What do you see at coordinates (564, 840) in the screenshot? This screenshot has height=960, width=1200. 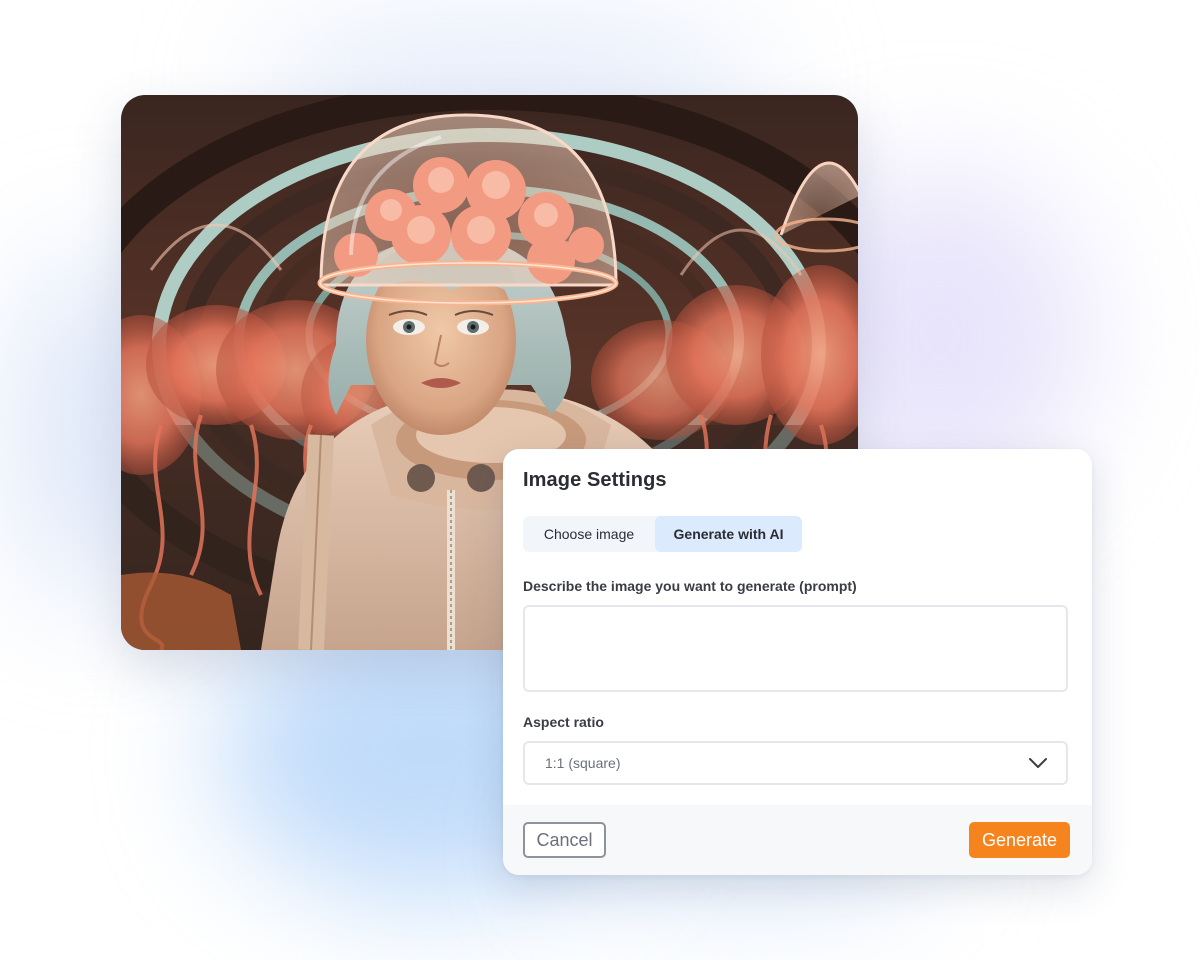 I see `cancel-button: Cancel` at bounding box center [564, 840].